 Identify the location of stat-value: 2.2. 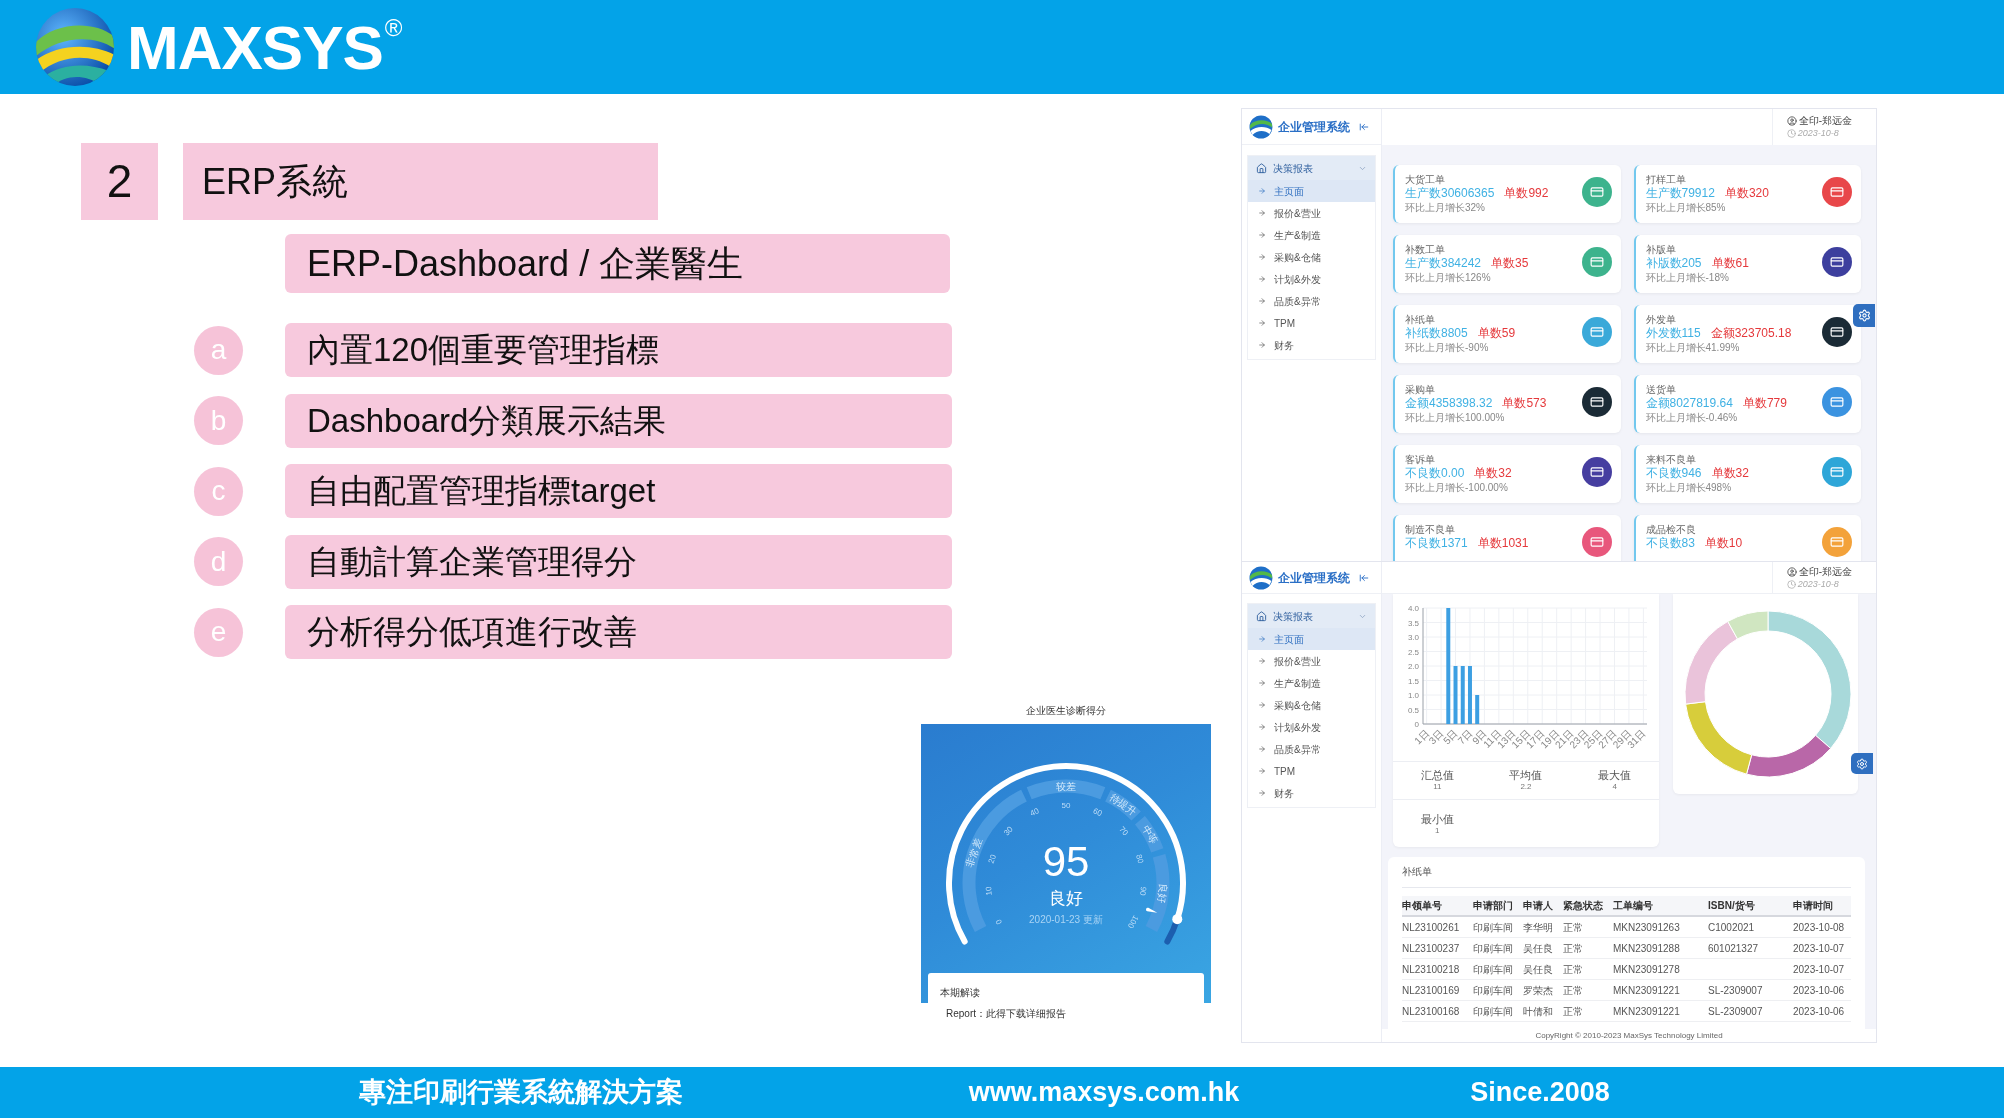
(1526, 787).